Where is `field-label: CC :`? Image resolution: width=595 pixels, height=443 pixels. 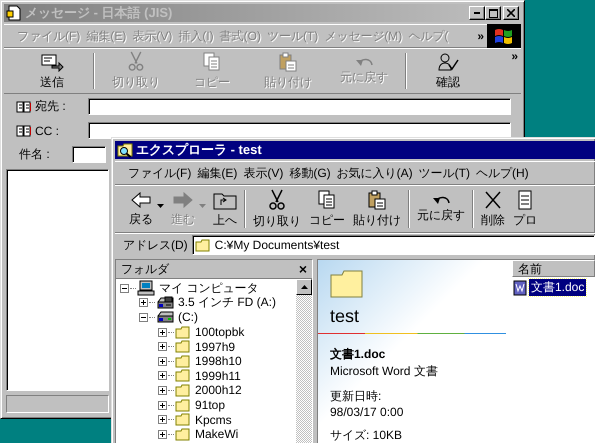
field-label: CC : is located at coordinates (47, 131).